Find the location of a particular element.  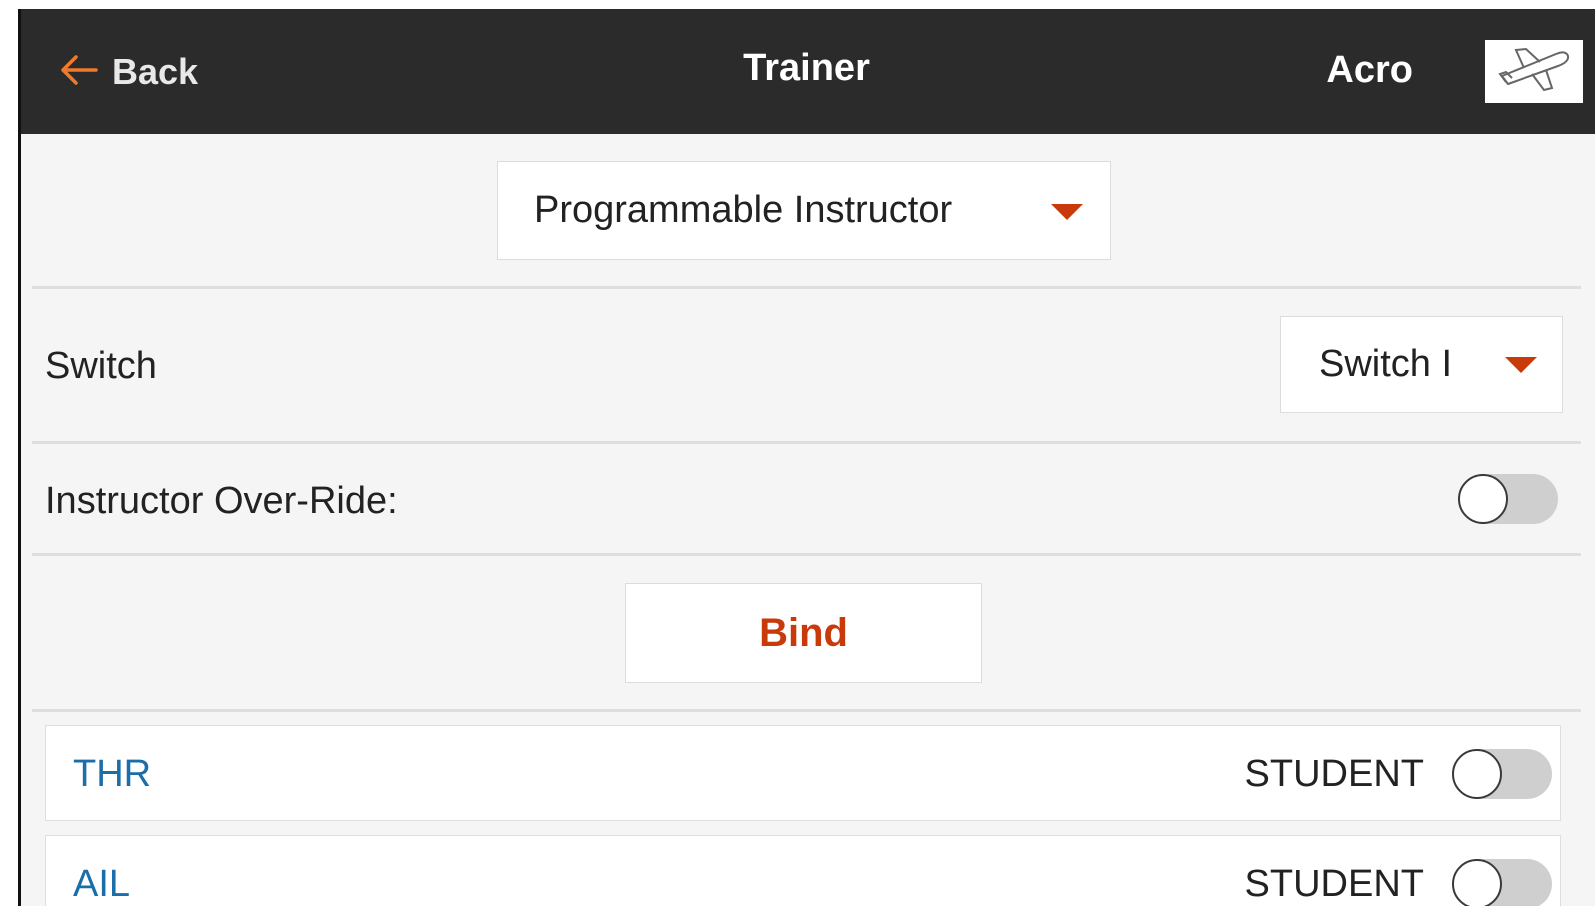

channel-name: AIL is located at coordinates (102, 884).